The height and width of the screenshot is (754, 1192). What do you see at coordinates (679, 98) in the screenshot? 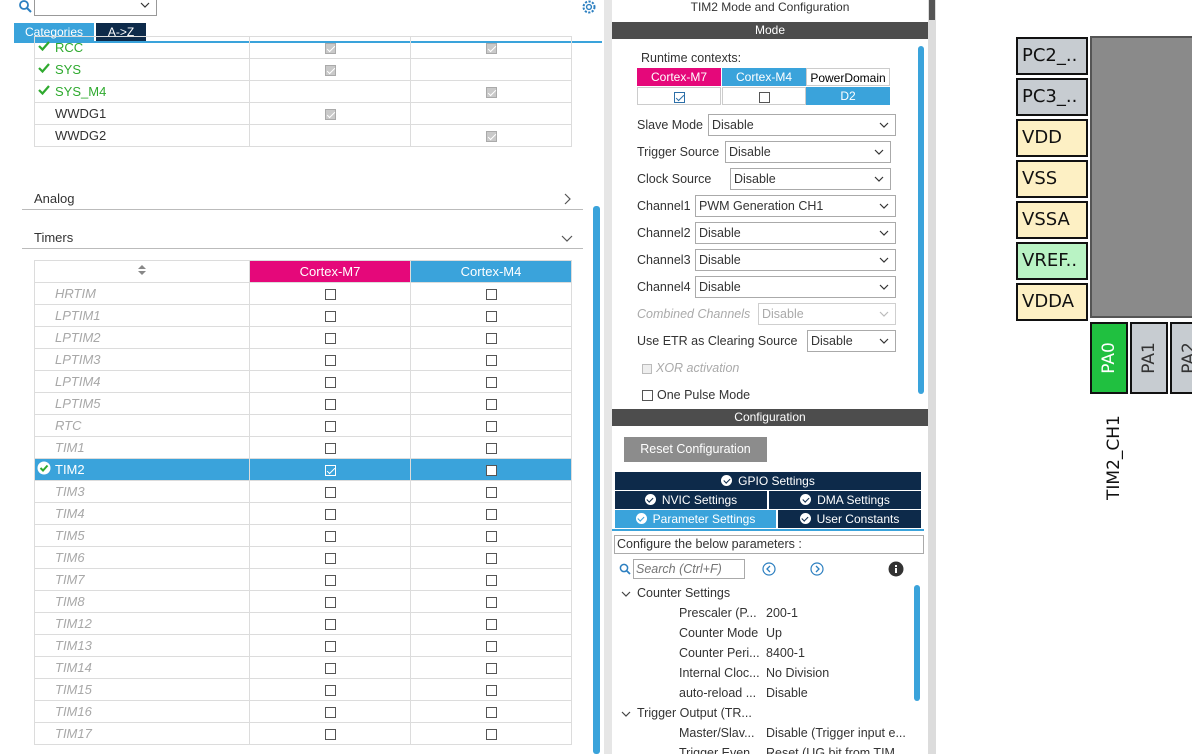
I see `ctx-m7-checkbox` at bounding box center [679, 98].